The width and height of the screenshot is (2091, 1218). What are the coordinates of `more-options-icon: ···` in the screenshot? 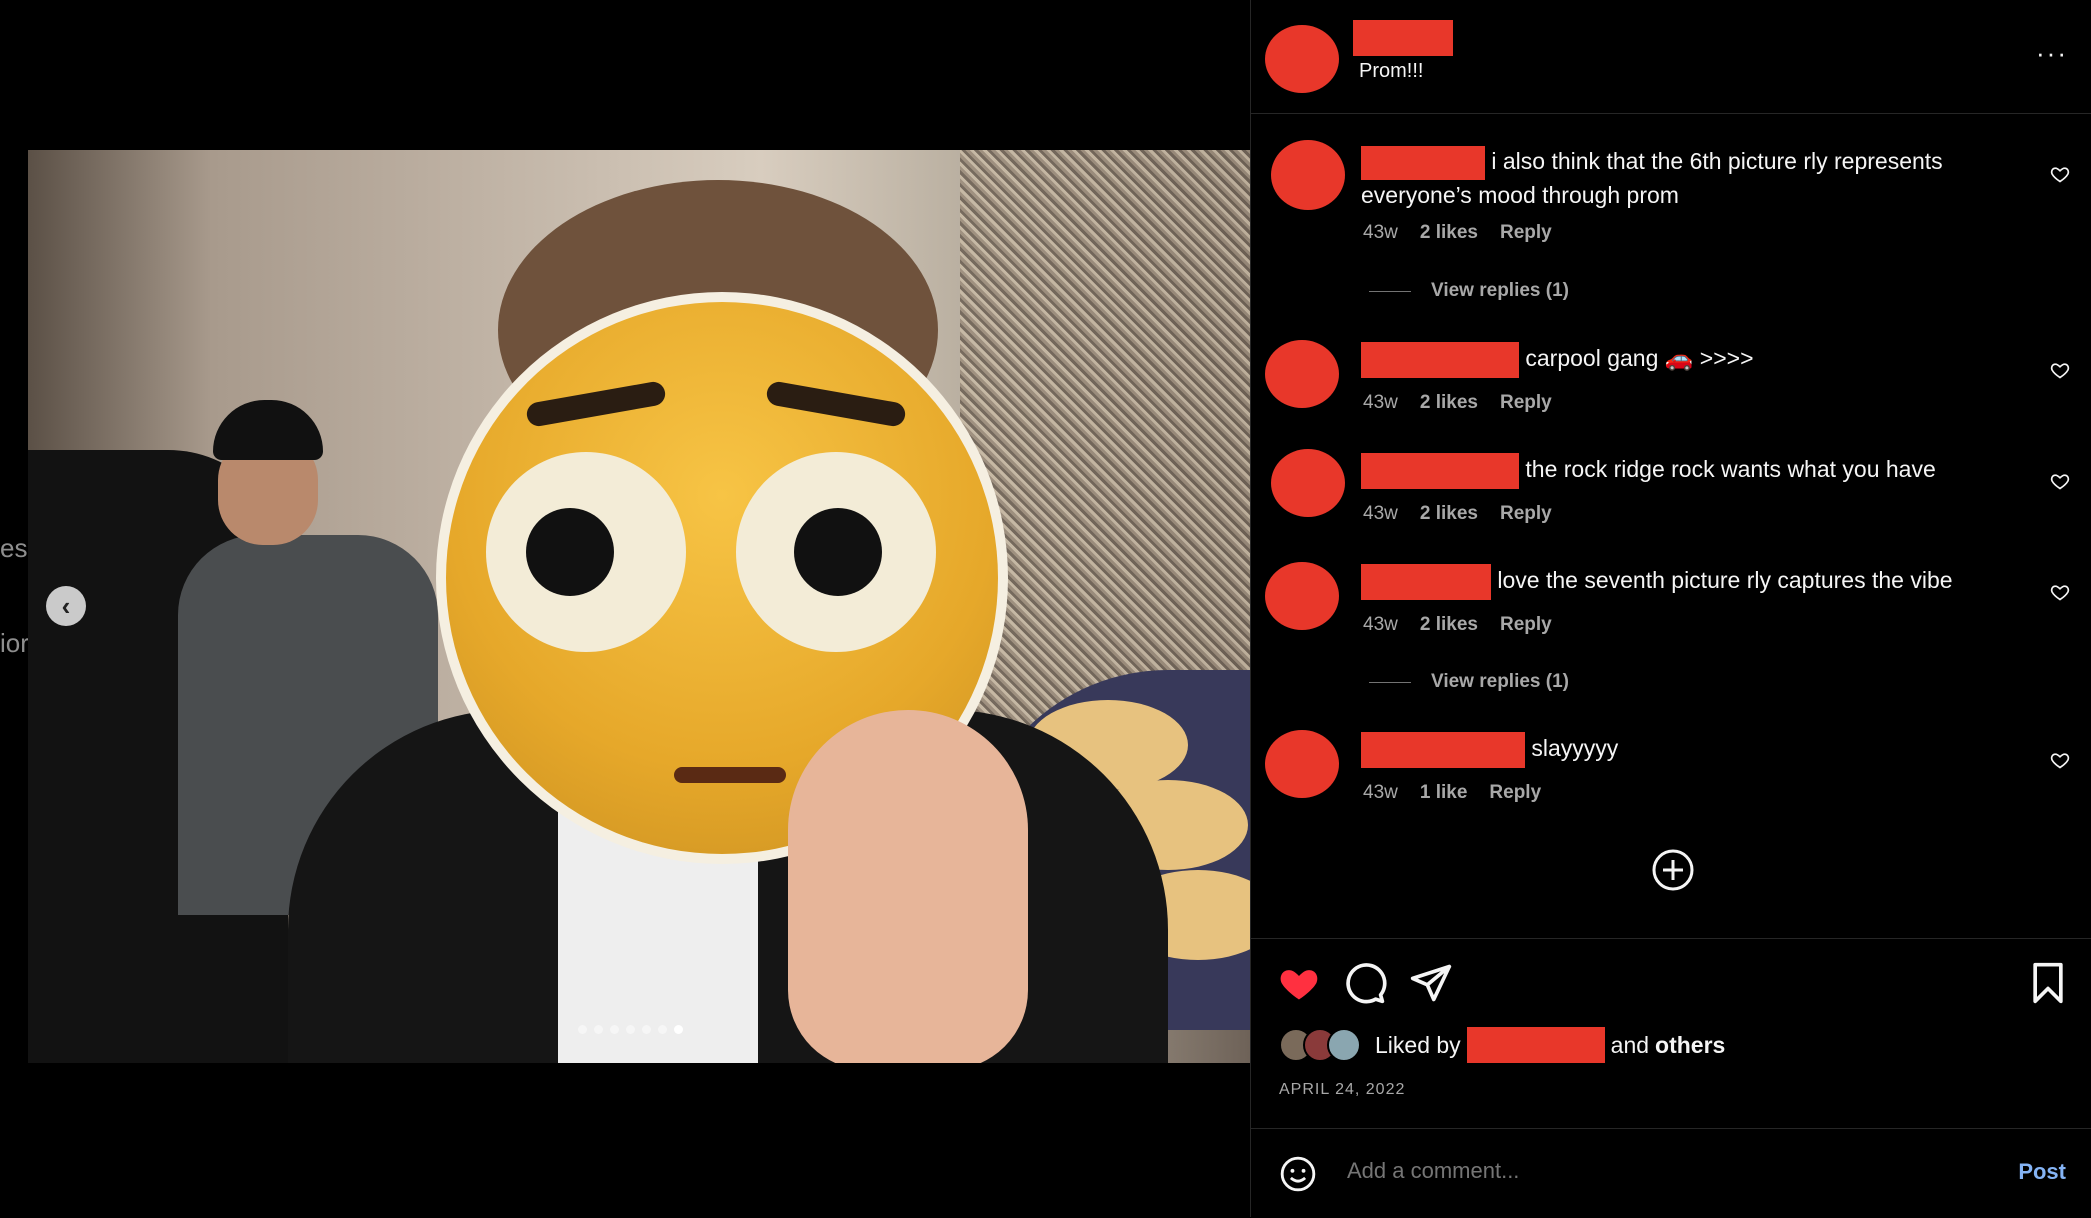 It's located at (2052, 53).